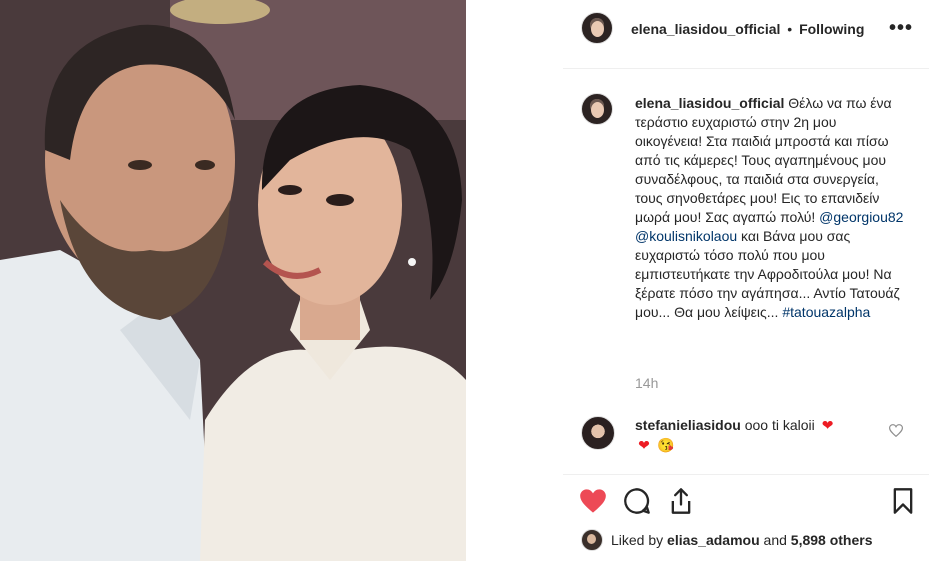 Image resolution: width=929 pixels, height=562 pixels. What do you see at coordinates (593, 501) in the screenshot?
I see `heart-filled-icon` at bounding box center [593, 501].